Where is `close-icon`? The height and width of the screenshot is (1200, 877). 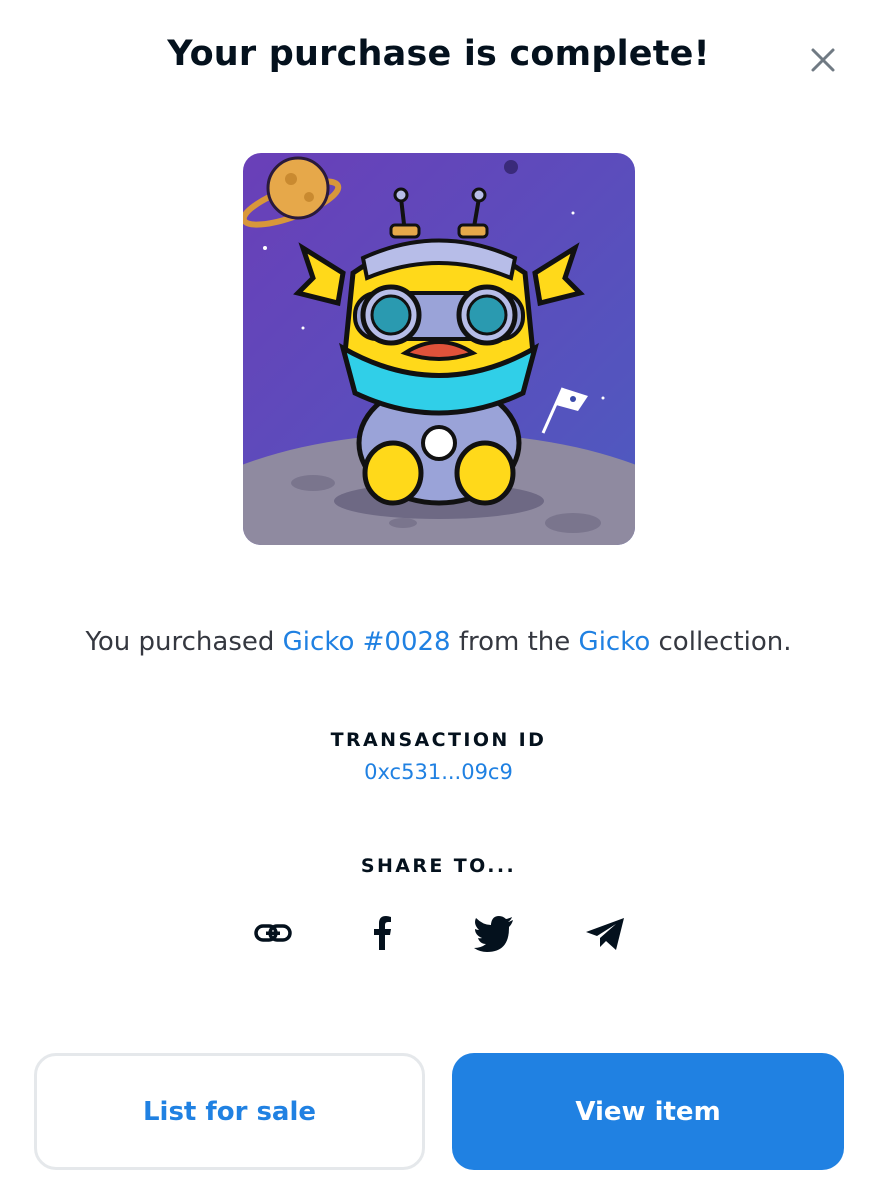 close-icon is located at coordinates (823, 60).